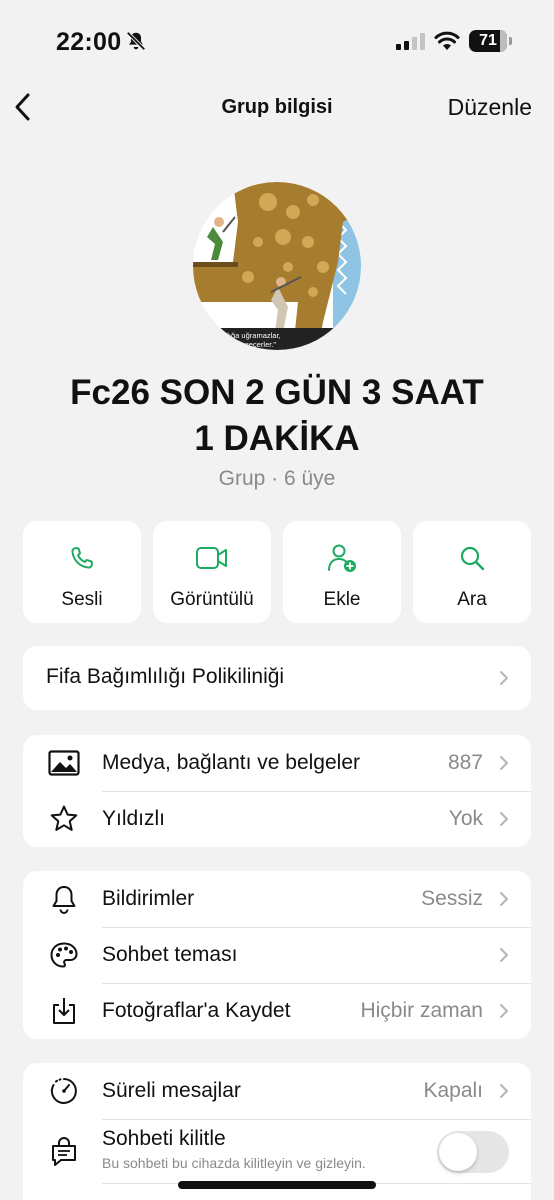  Describe the element at coordinates (447, 40) in the screenshot. I see `wifi-icon` at that location.